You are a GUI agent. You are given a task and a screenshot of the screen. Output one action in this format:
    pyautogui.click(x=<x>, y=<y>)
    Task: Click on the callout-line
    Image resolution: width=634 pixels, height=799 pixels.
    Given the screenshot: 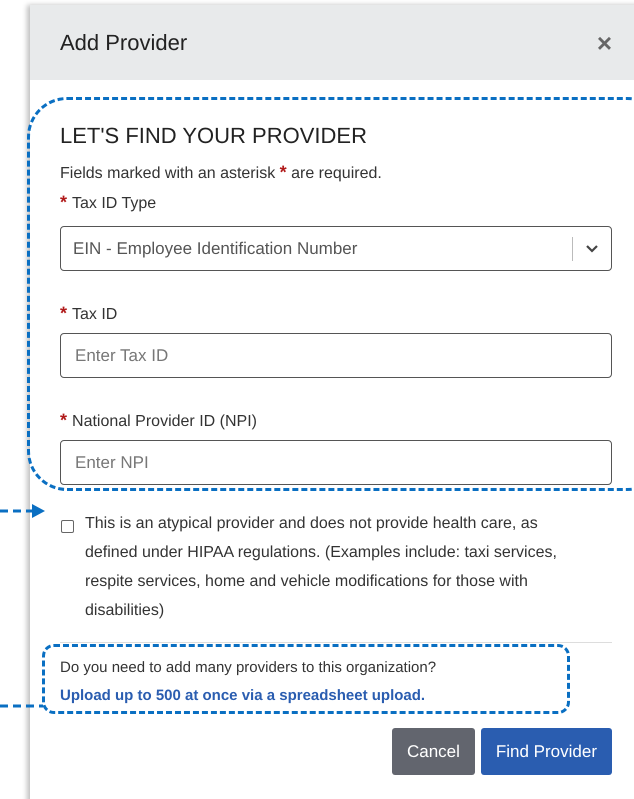 What is the action you would take?
    pyautogui.click(x=21, y=706)
    